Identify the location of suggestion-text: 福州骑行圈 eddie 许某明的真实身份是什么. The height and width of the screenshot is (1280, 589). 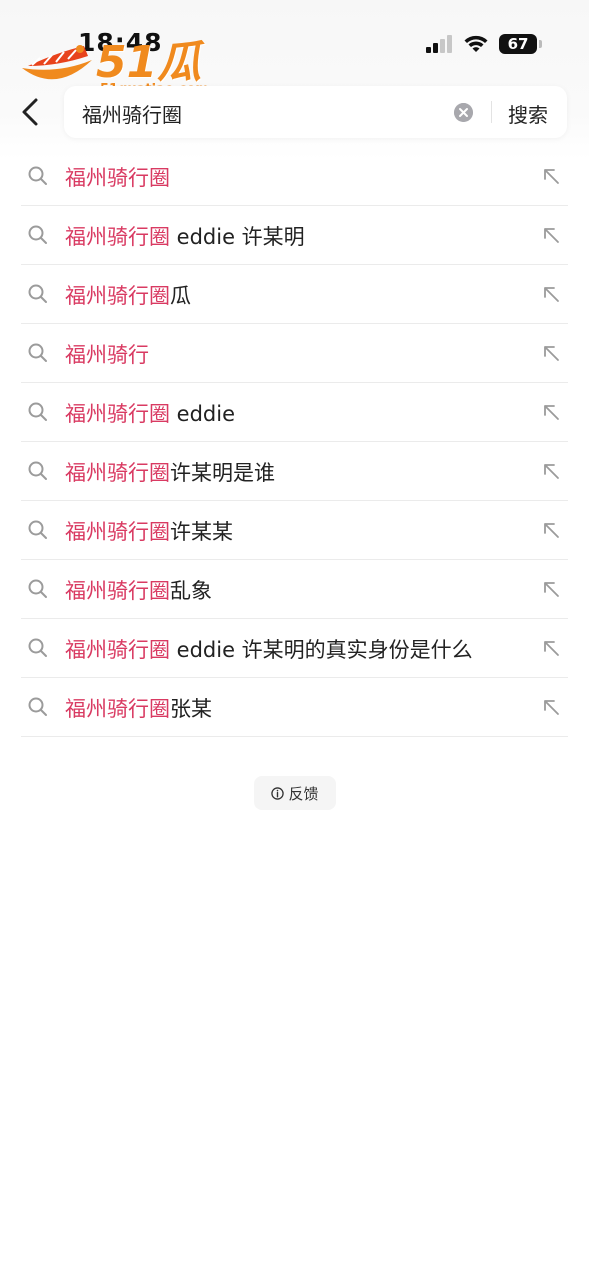
(269, 649).